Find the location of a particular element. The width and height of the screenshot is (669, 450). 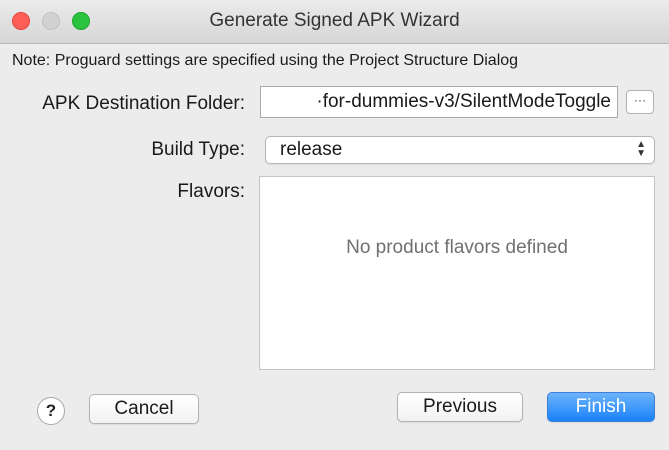

build-type-select: release ▲ ▼ is located at coordinates (460, 150).